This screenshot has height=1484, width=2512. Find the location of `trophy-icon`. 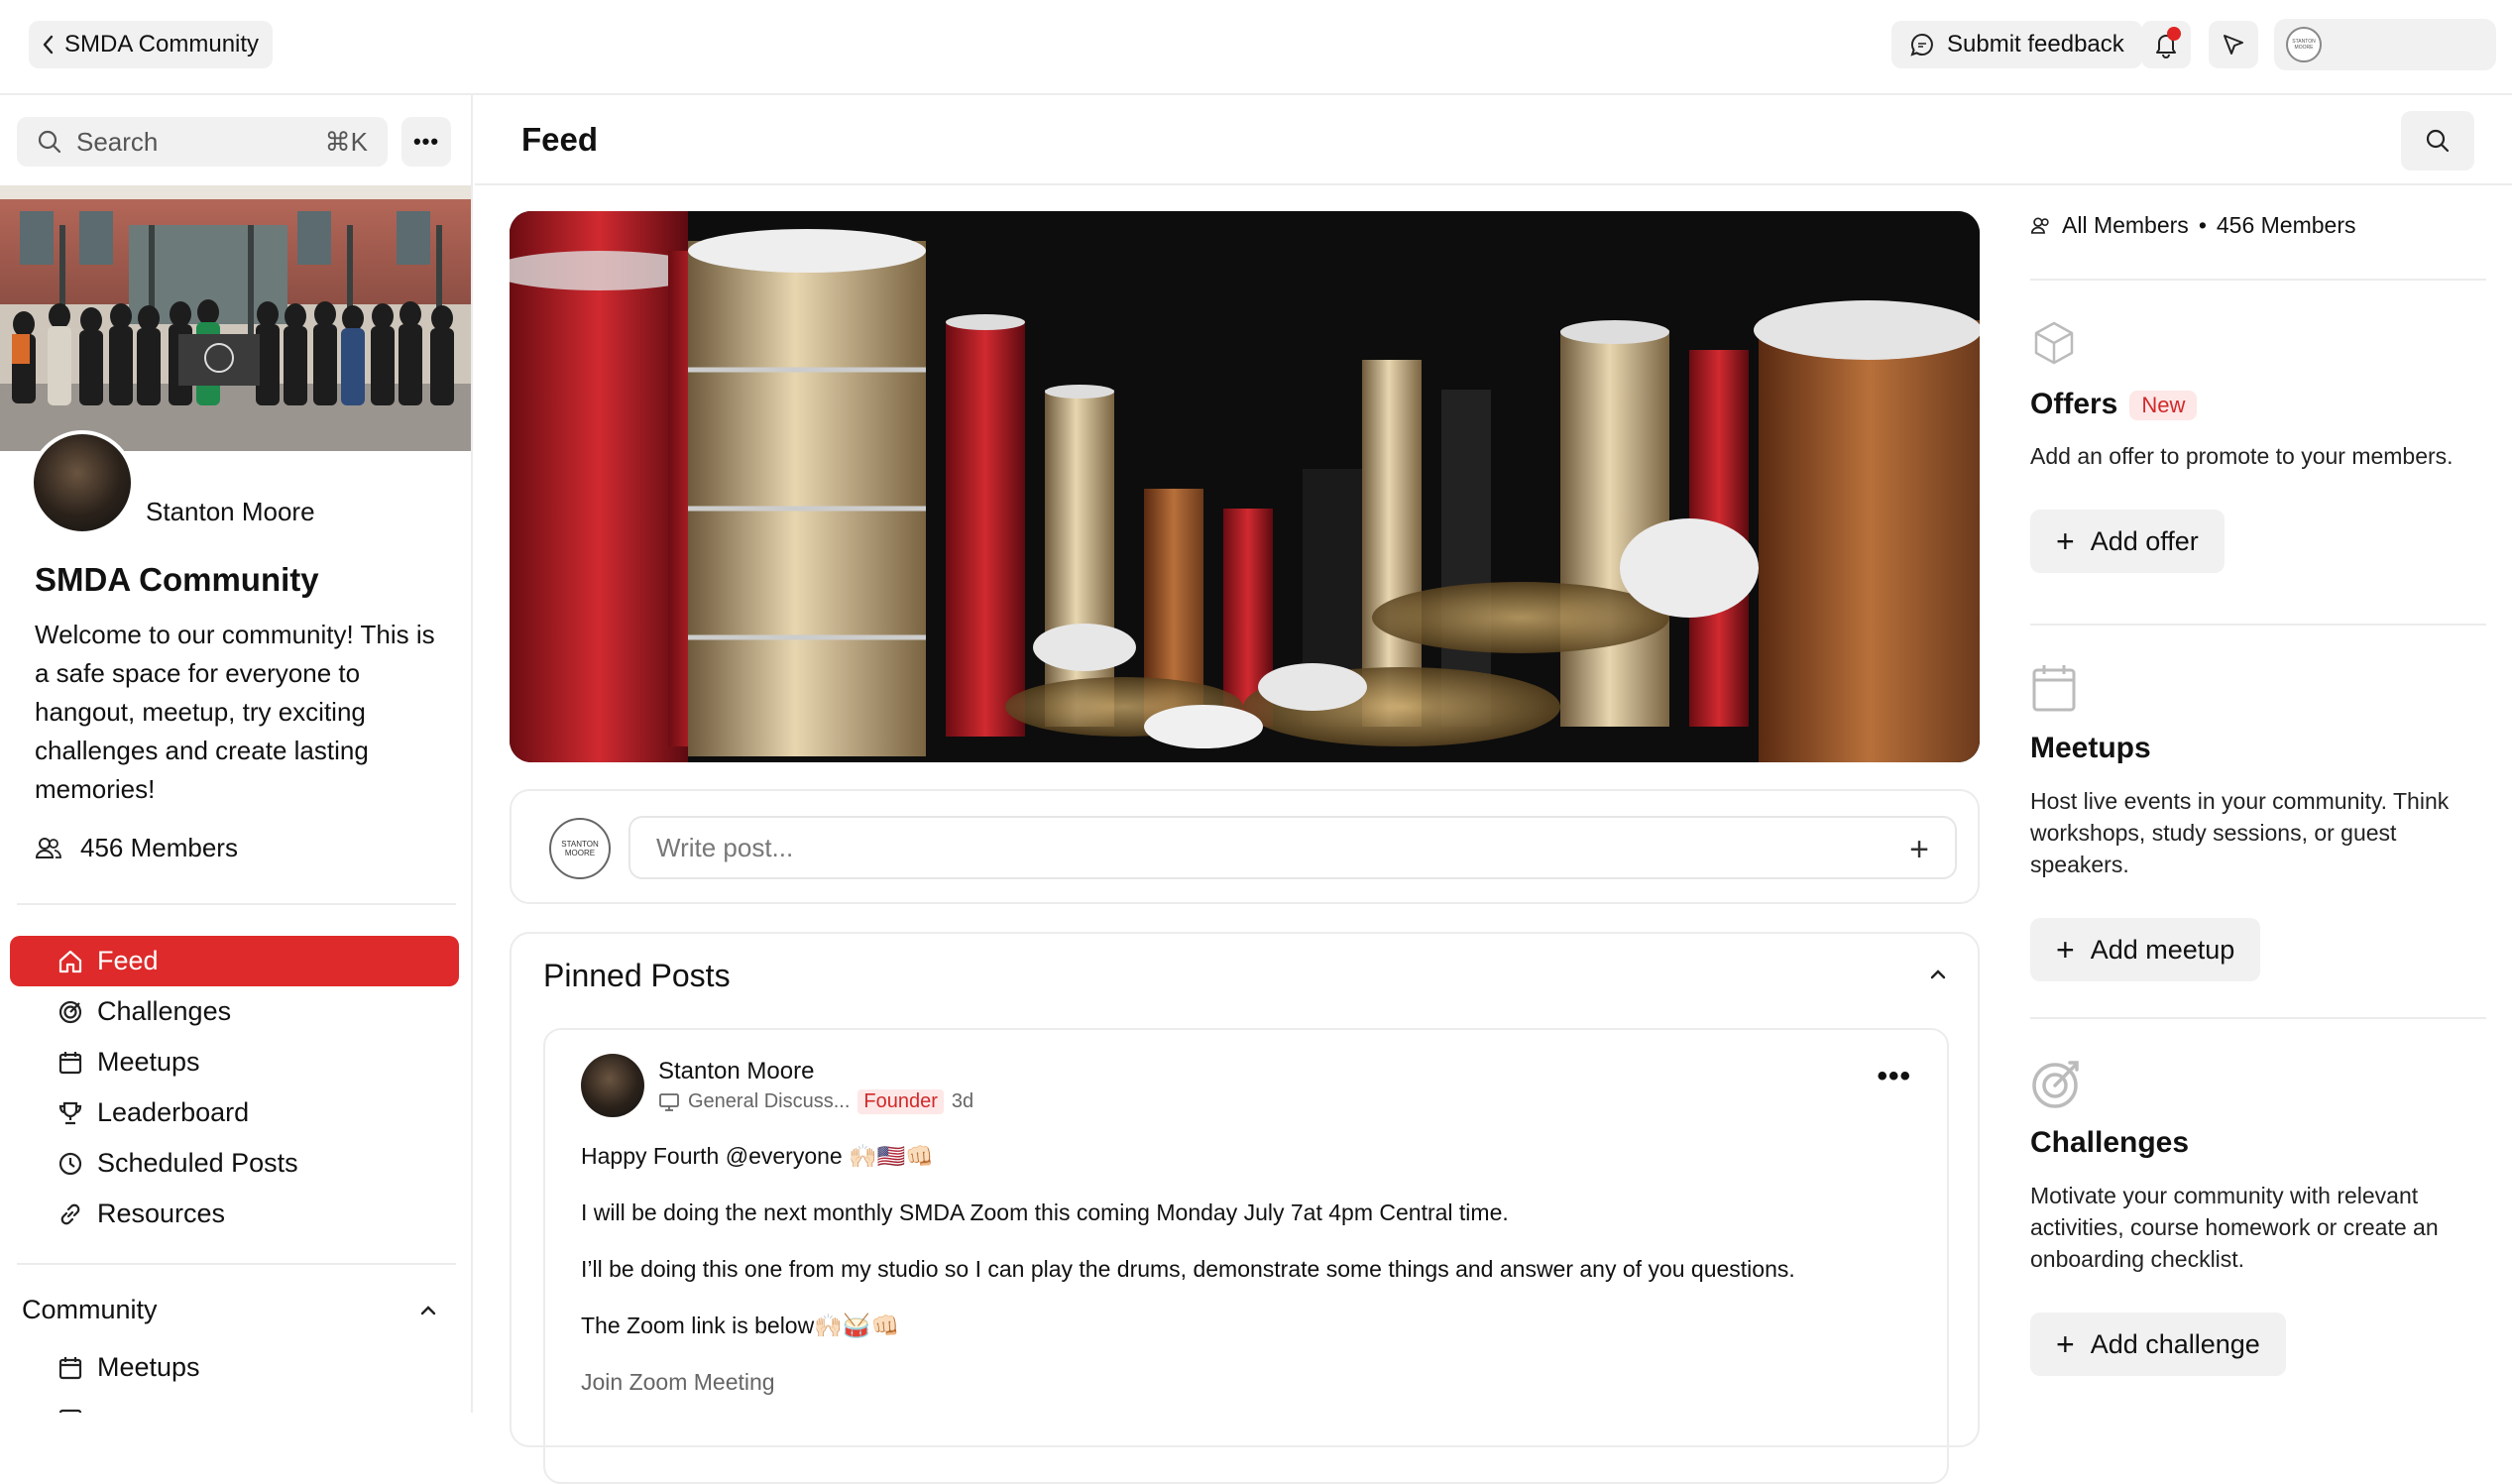

trophy-icon is located at coordinates (70, 1113).